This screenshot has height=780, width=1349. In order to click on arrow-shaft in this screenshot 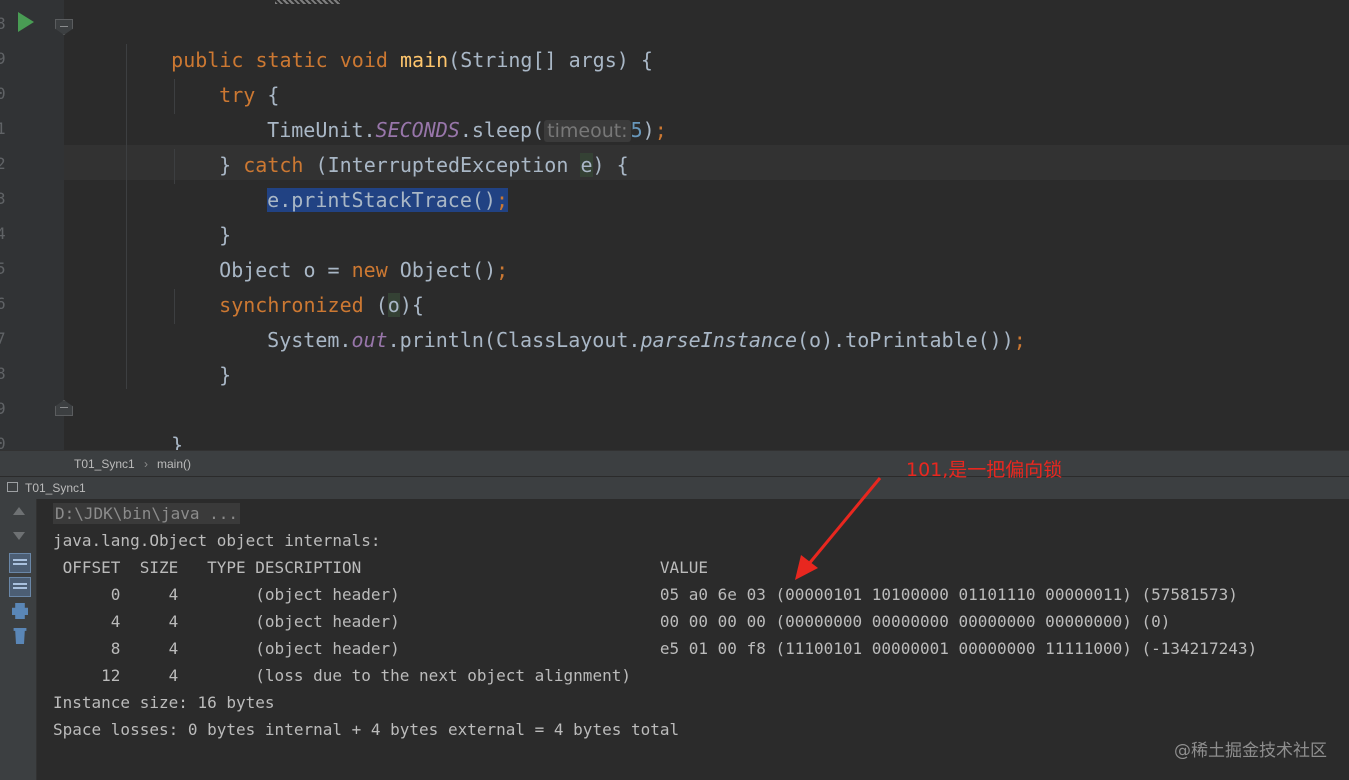, I will do `click(844, 521)`.